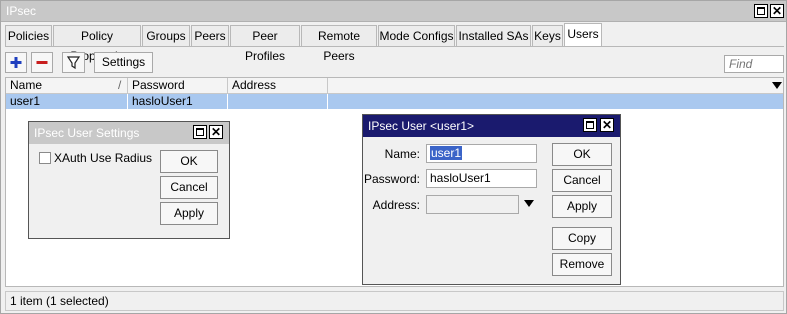  I want to click on xauth-use-radius-checkbox, so click(45, 158).